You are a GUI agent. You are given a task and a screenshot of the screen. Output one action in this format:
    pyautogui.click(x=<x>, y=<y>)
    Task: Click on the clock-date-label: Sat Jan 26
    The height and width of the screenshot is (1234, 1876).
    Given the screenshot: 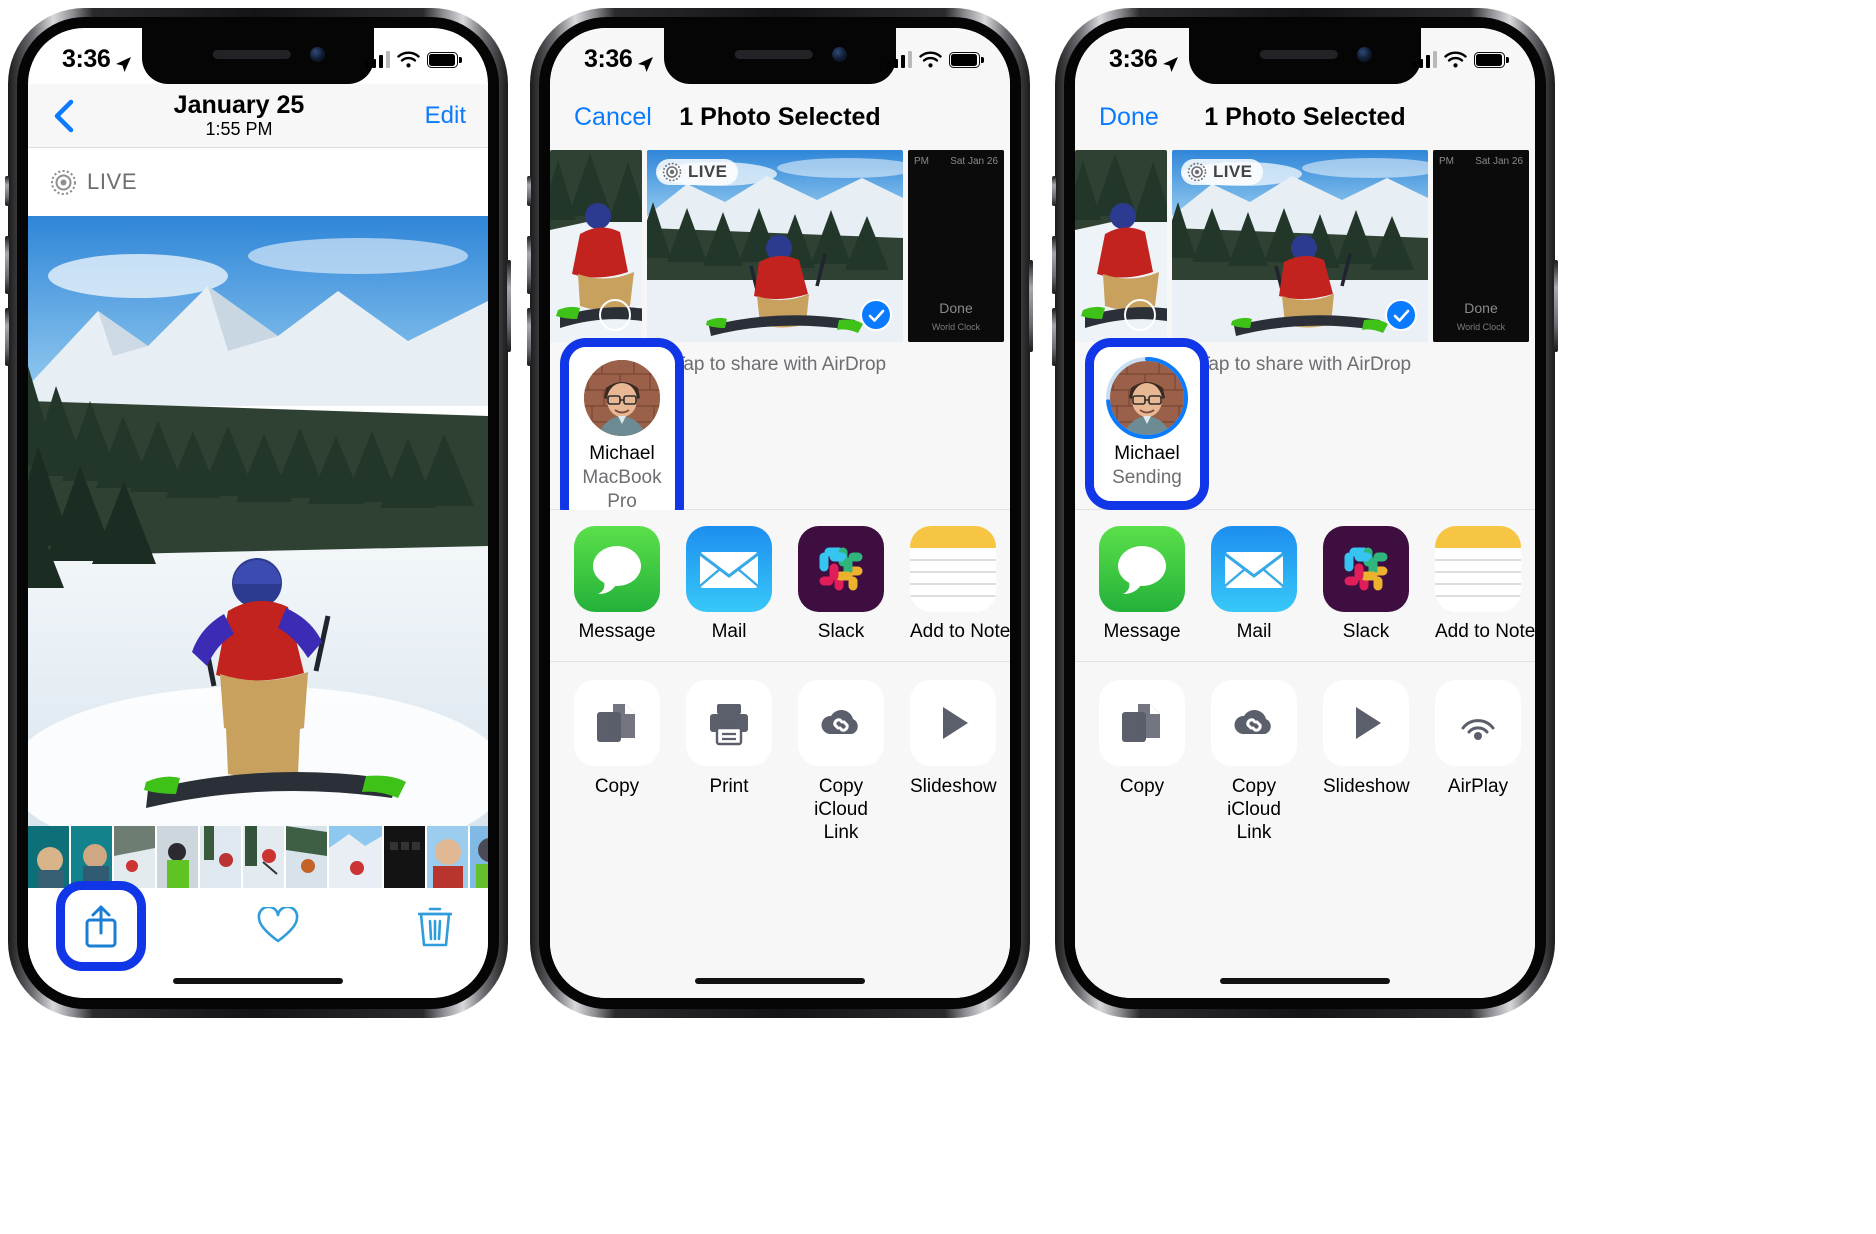 What is the action you would take?
    pyautogui.click(x=974, y=161)
    